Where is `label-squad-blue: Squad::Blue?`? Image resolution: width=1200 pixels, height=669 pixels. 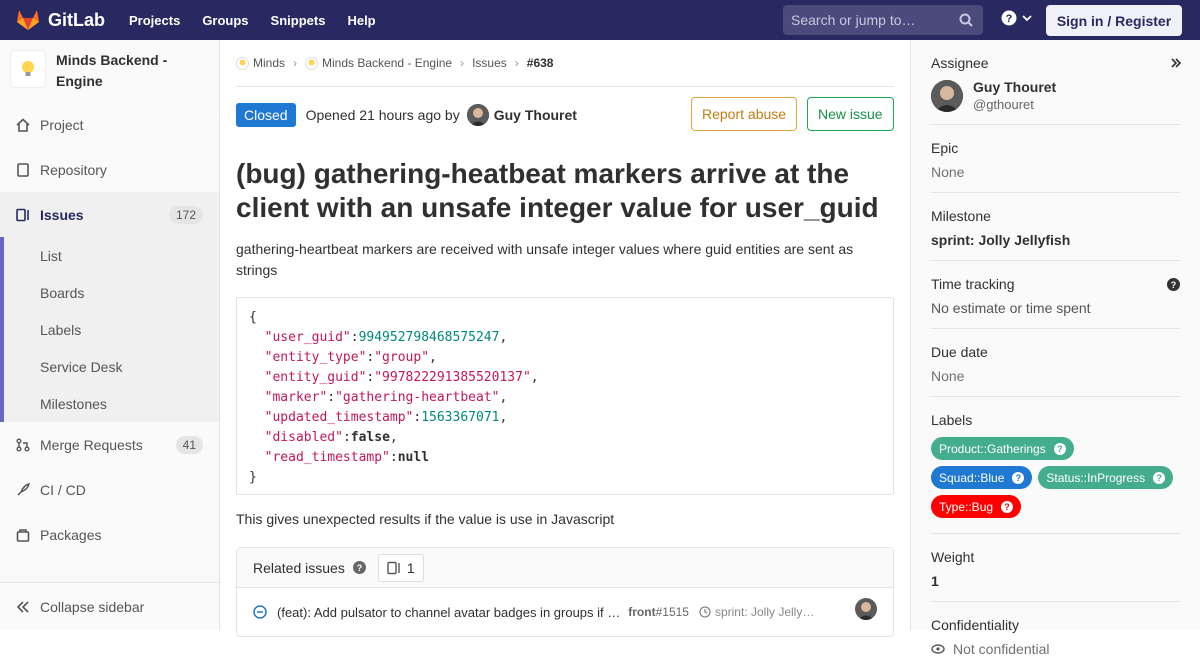
label-squad-blue: Squad::Blue? is located at coordinates (982, 477).